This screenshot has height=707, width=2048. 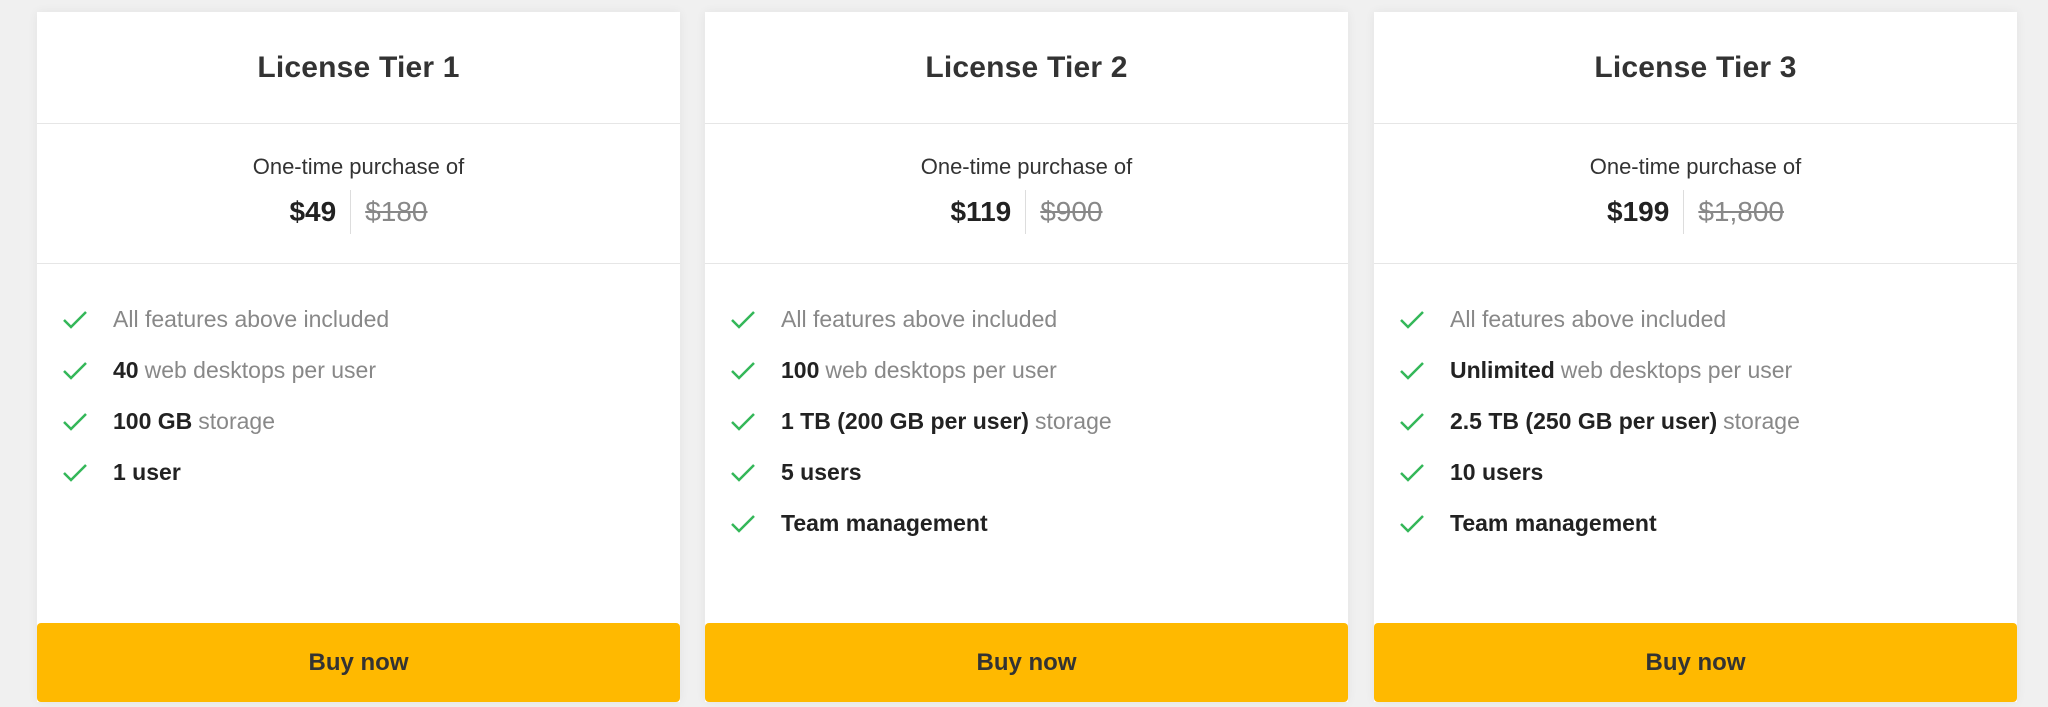 What do you see at coordinates (147, 472) in the screenshot?
I see `feature-highlight: 1 user` at bounding box center [147, 472].